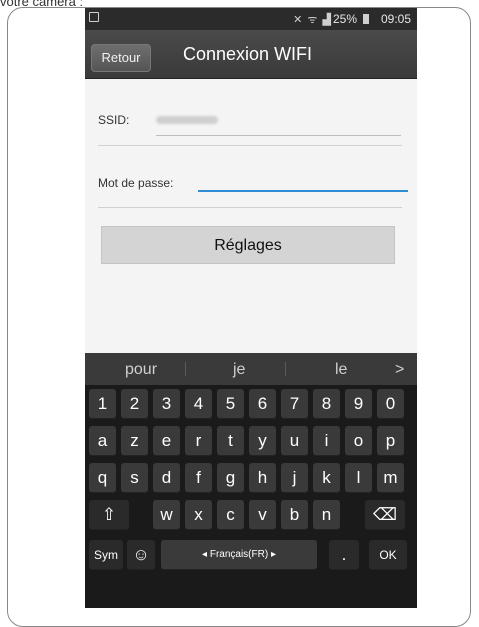 This screenshot has width=479, height=627. What do you see at coordinates (358, 404) in the screenshot?
I see `key: 9` at bounding box center [358, 404].